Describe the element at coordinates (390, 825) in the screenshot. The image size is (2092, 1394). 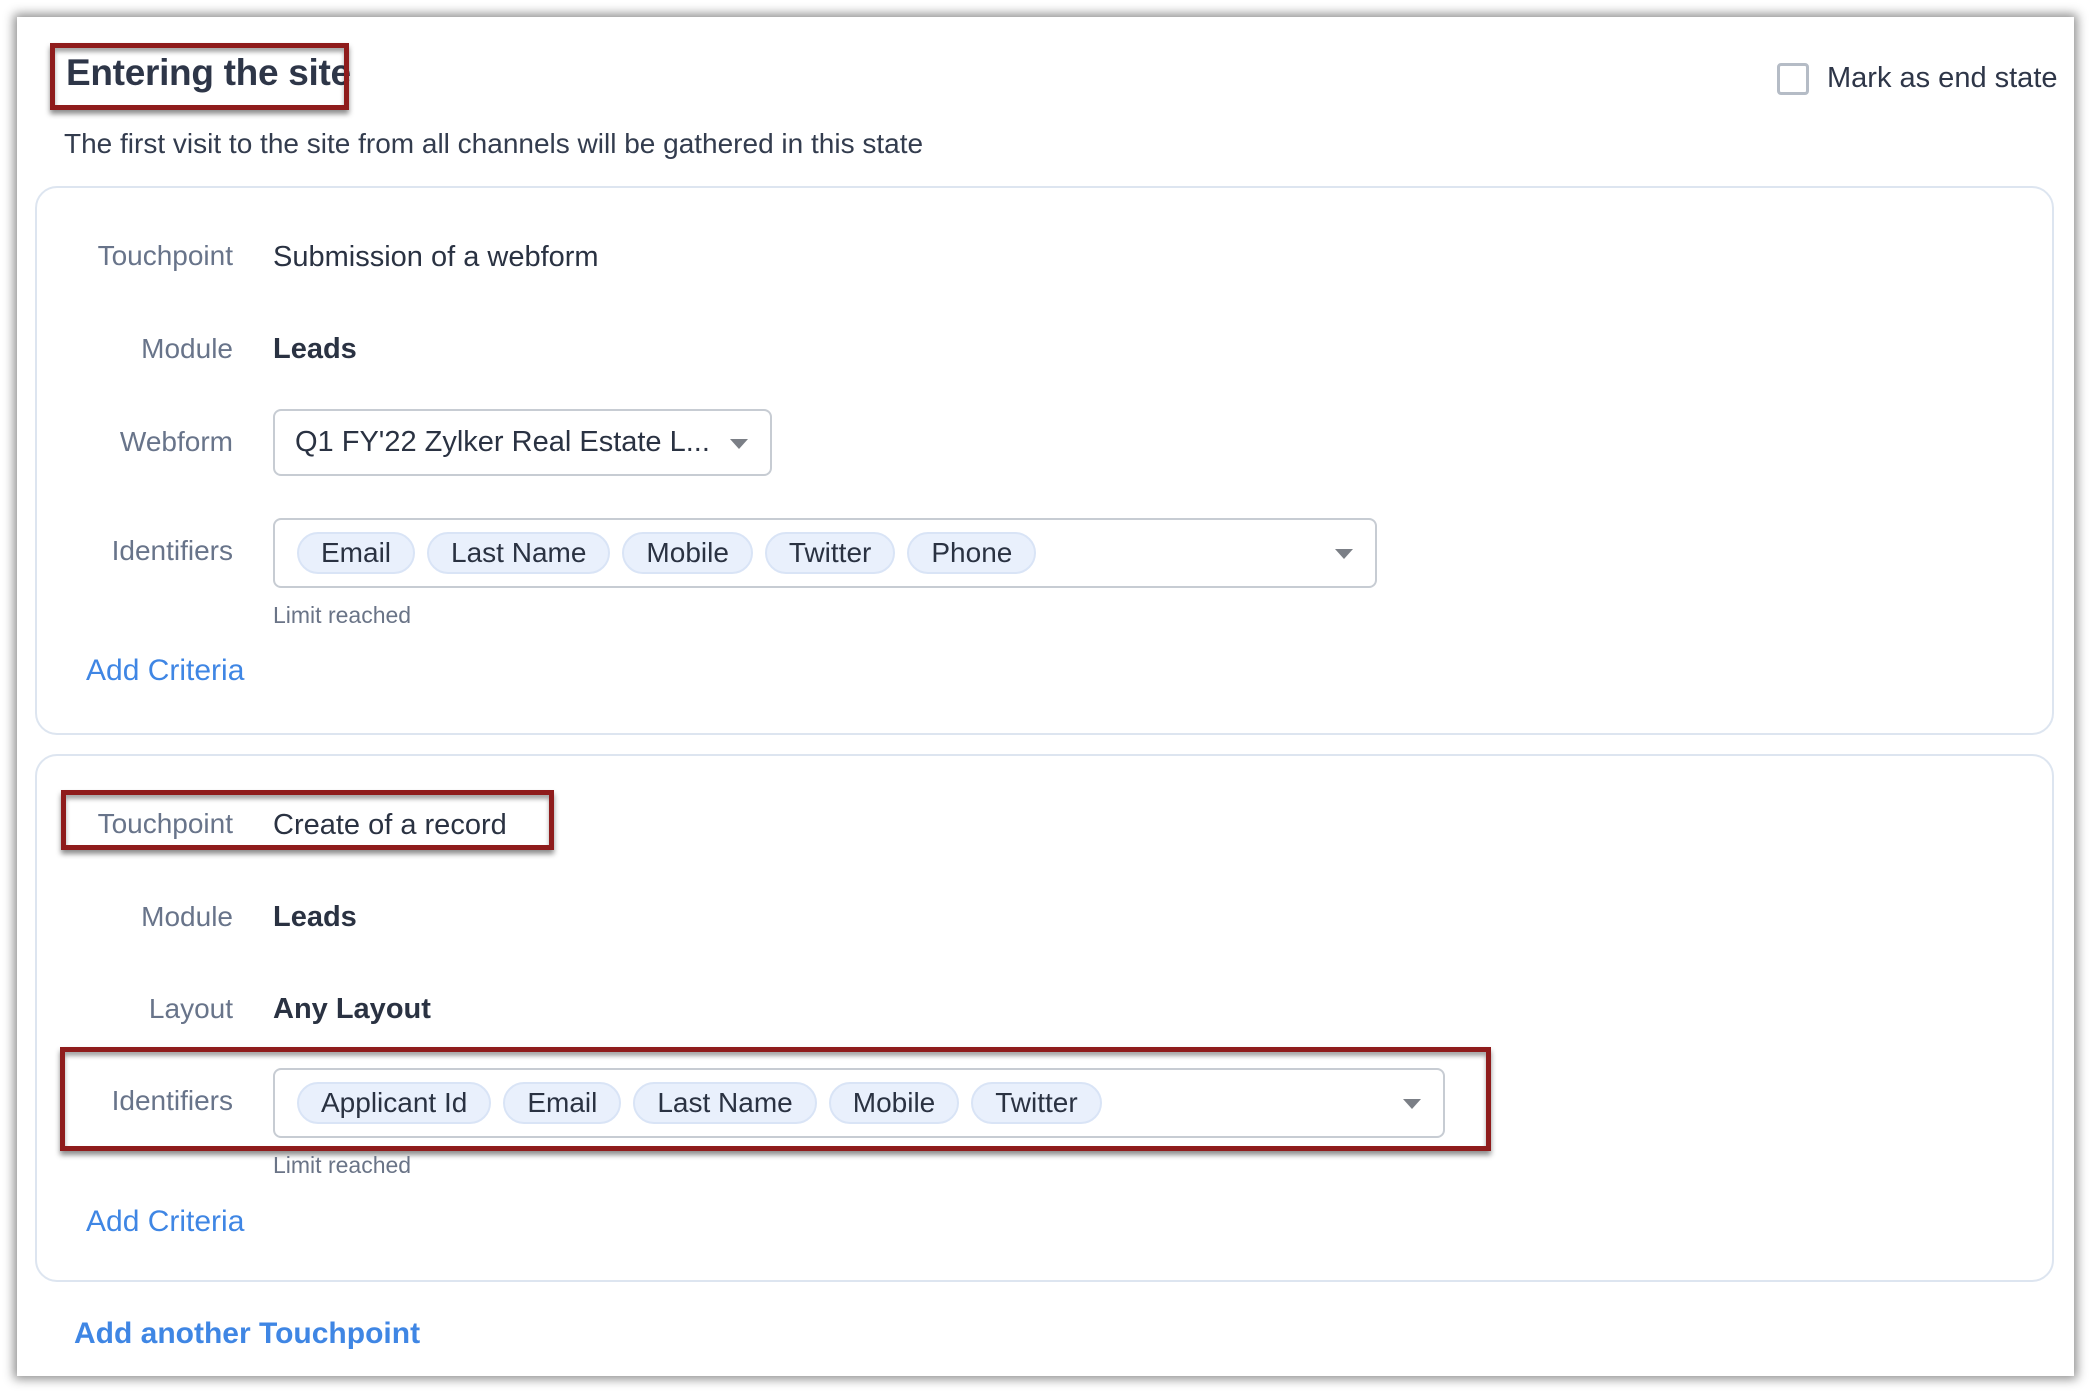
I see `touchpoint-value: Create of a record` at that location.